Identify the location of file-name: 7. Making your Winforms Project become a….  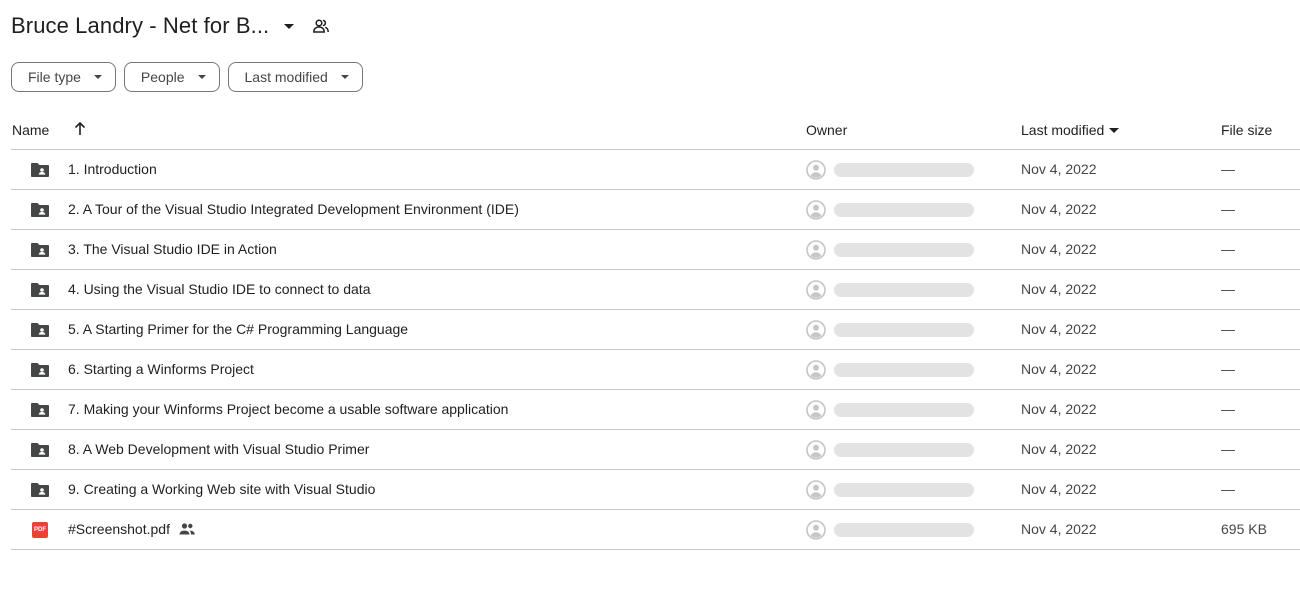
(288, 409).